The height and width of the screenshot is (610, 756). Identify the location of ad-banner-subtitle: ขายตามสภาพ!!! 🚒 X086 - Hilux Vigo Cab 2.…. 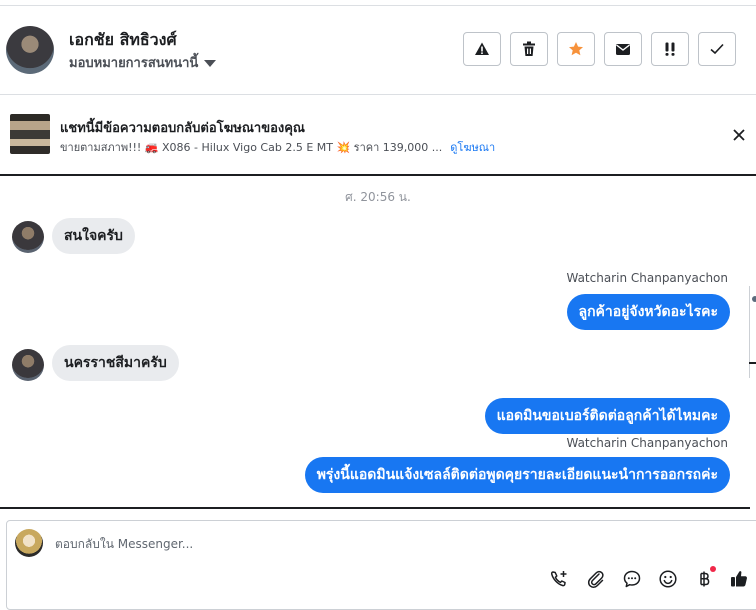
(277, 147).